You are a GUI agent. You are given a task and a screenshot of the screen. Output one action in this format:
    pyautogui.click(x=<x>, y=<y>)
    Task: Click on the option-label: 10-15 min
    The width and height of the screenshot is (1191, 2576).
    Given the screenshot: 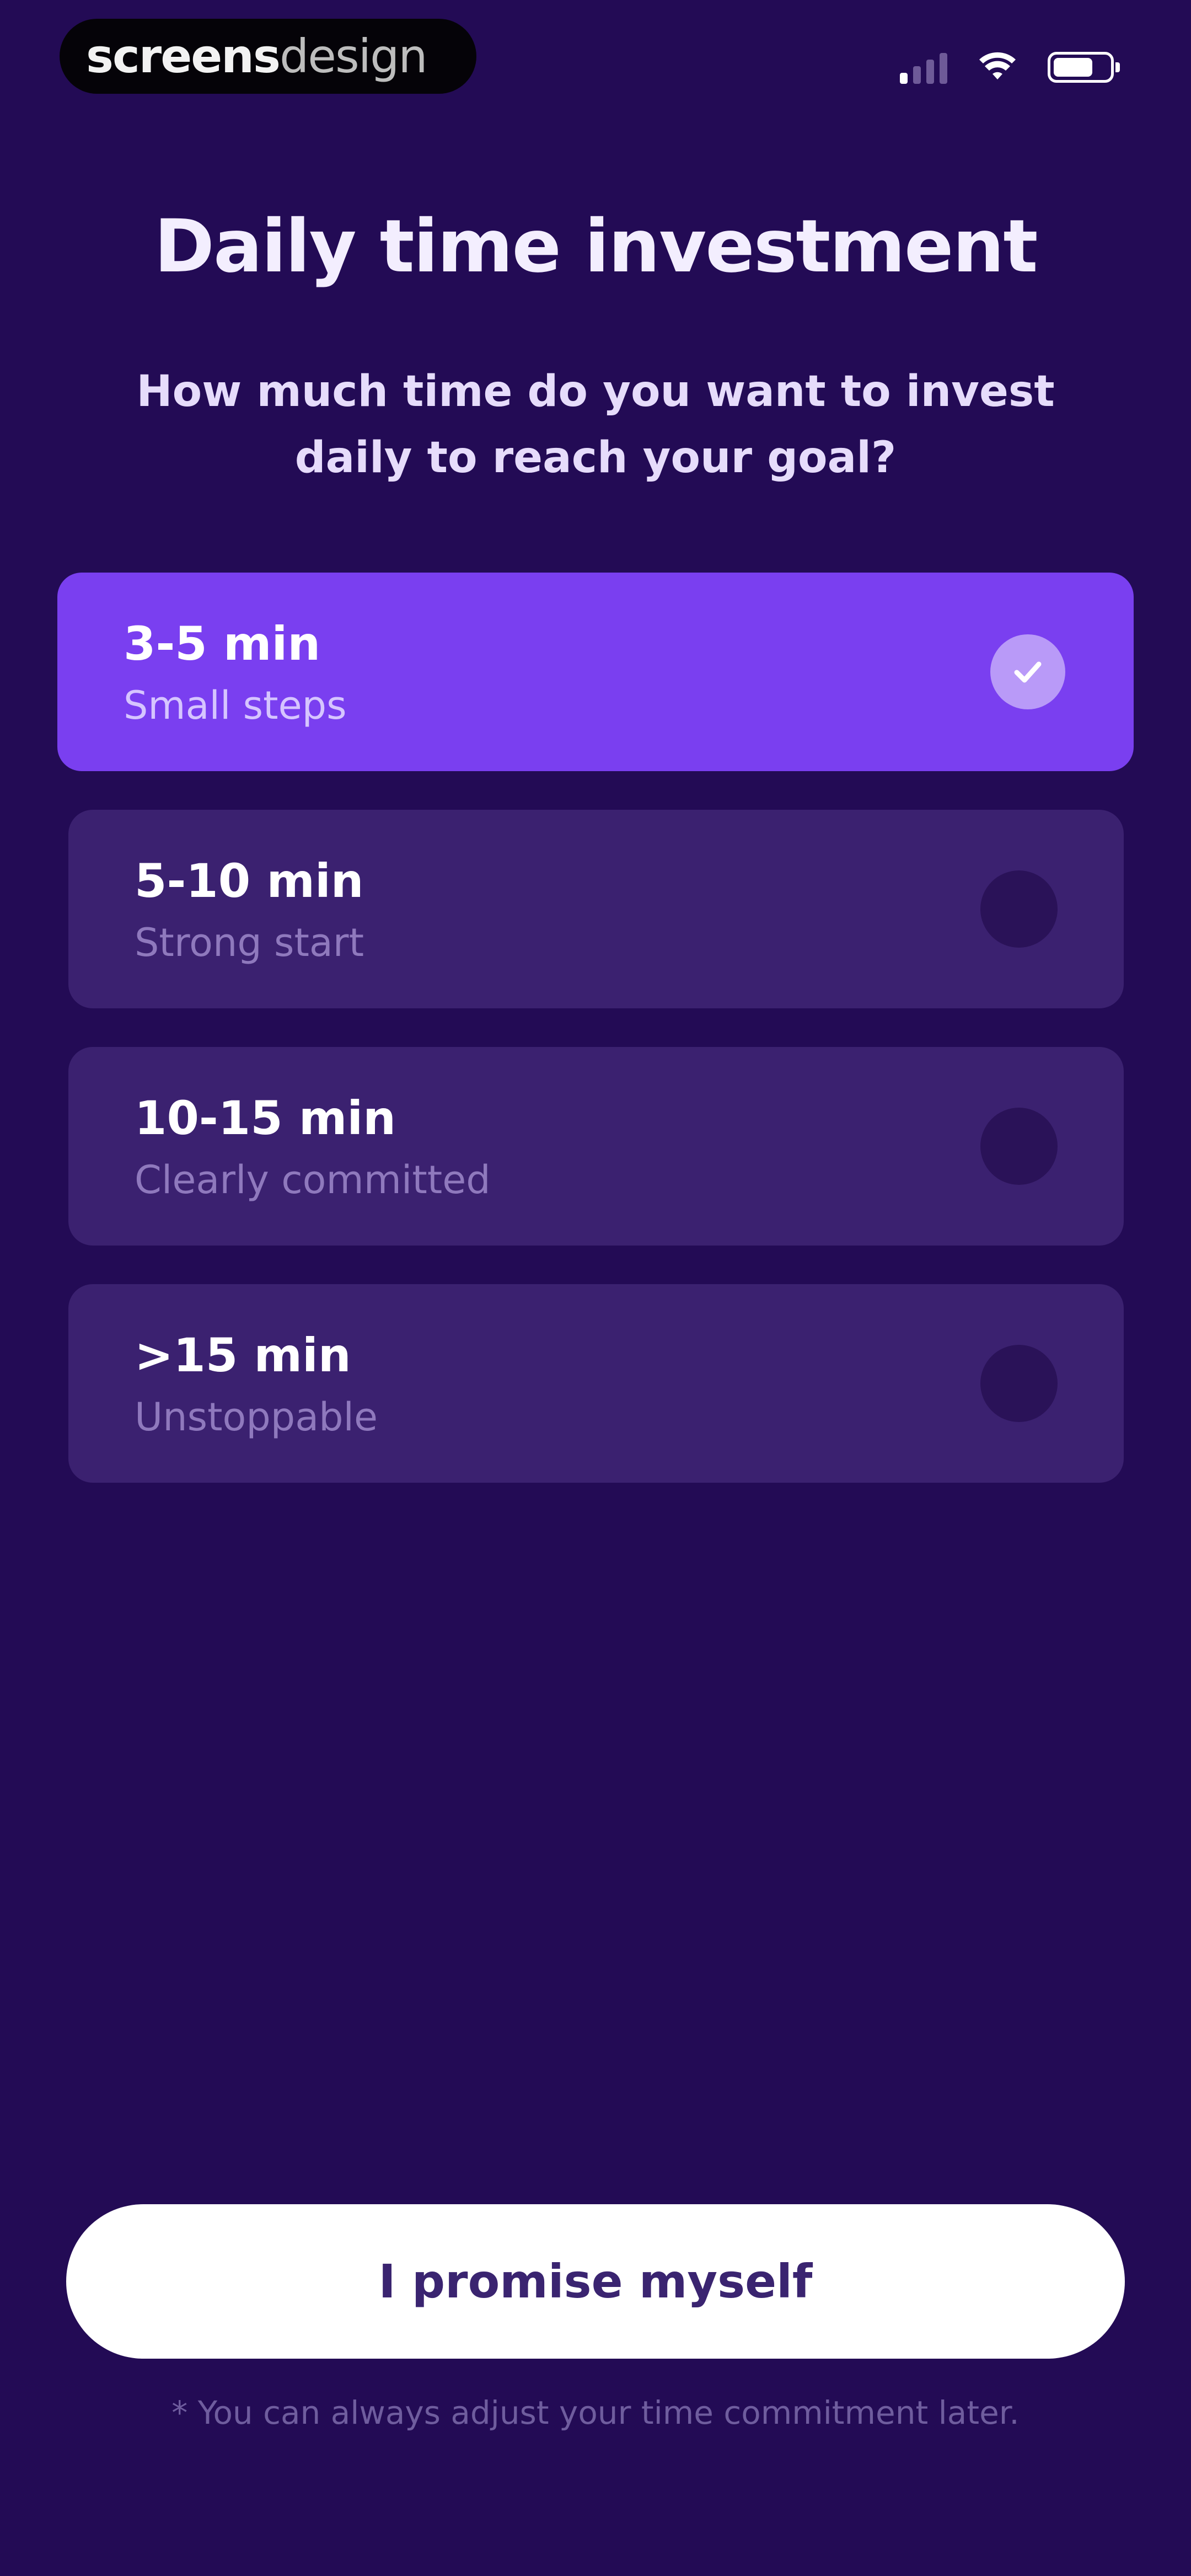 What is the action you would take?
    pyautogui.click(x=265, y=1118)
    